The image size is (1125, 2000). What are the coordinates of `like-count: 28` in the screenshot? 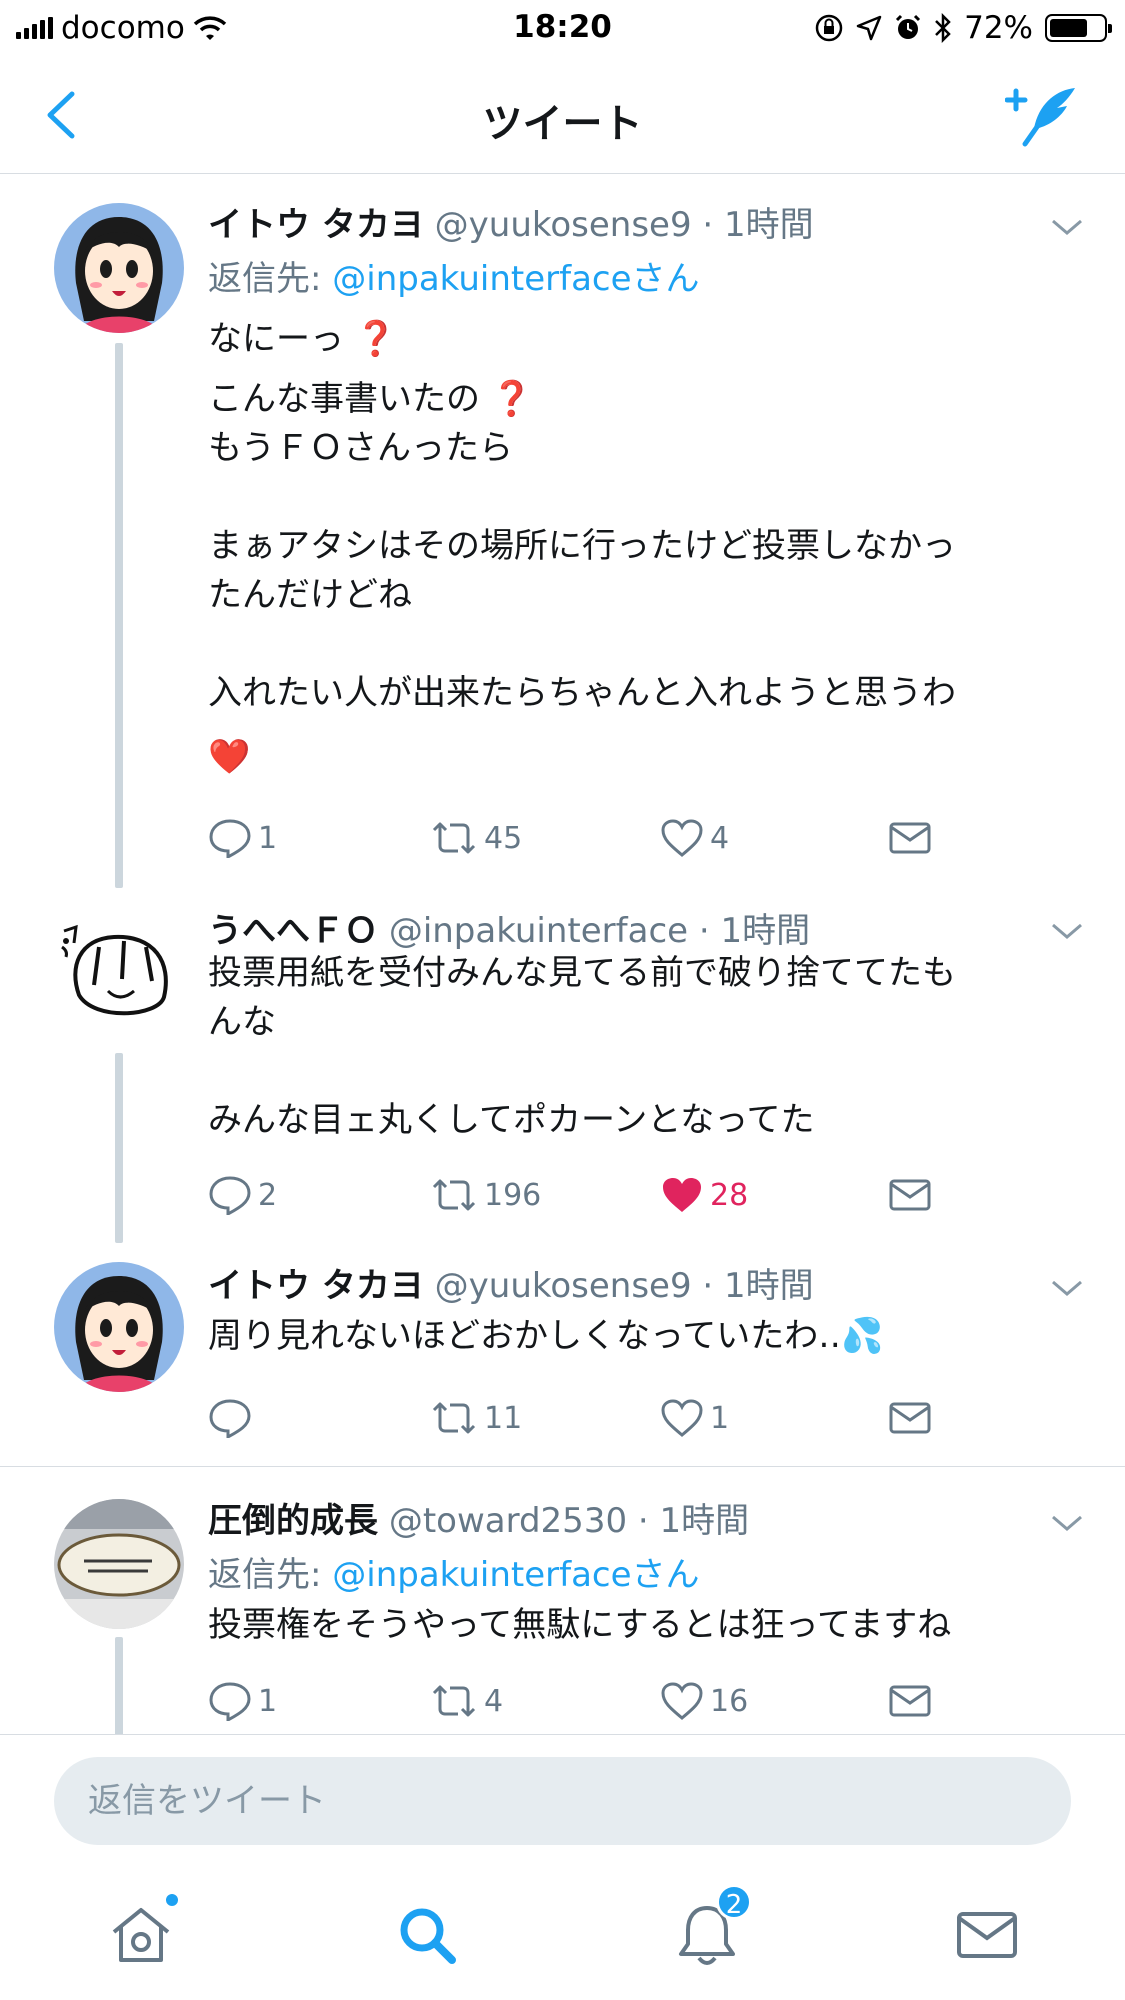 It's located at (729, 1195).